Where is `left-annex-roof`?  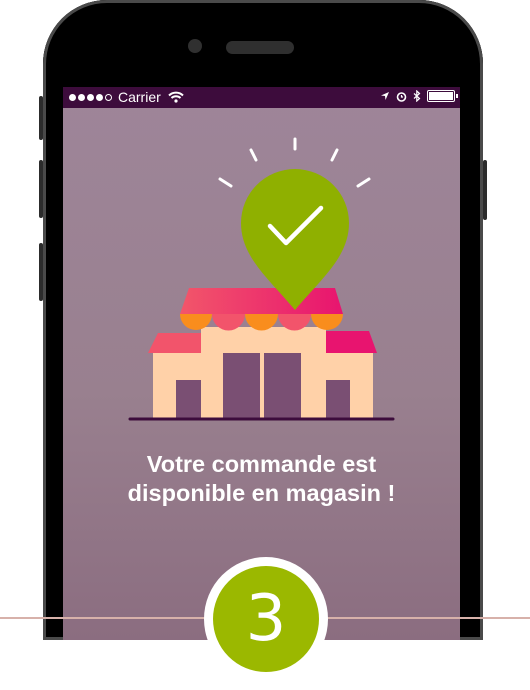
left-annex-roof is located at coordinates (175, 343).